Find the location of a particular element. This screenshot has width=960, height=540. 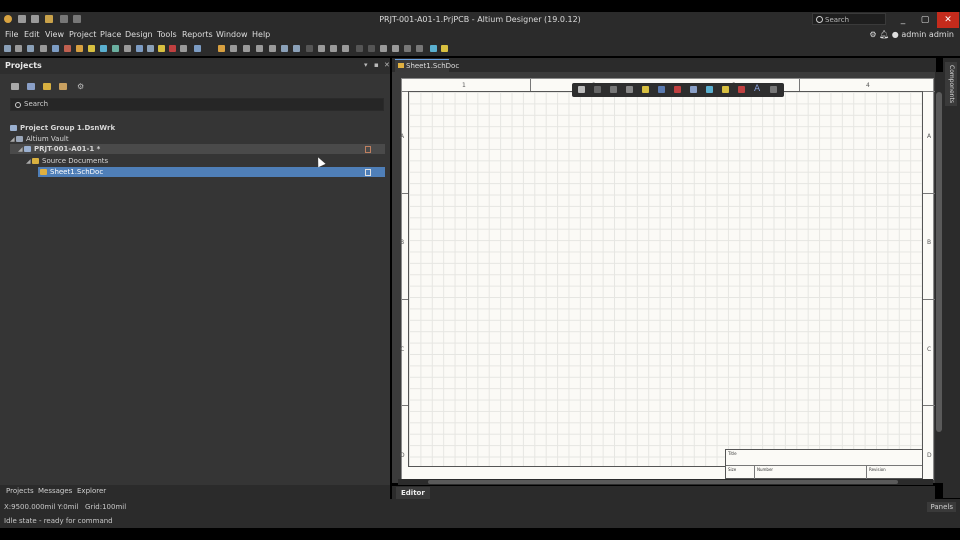

directive-icon is located at coordinates (741, 89).